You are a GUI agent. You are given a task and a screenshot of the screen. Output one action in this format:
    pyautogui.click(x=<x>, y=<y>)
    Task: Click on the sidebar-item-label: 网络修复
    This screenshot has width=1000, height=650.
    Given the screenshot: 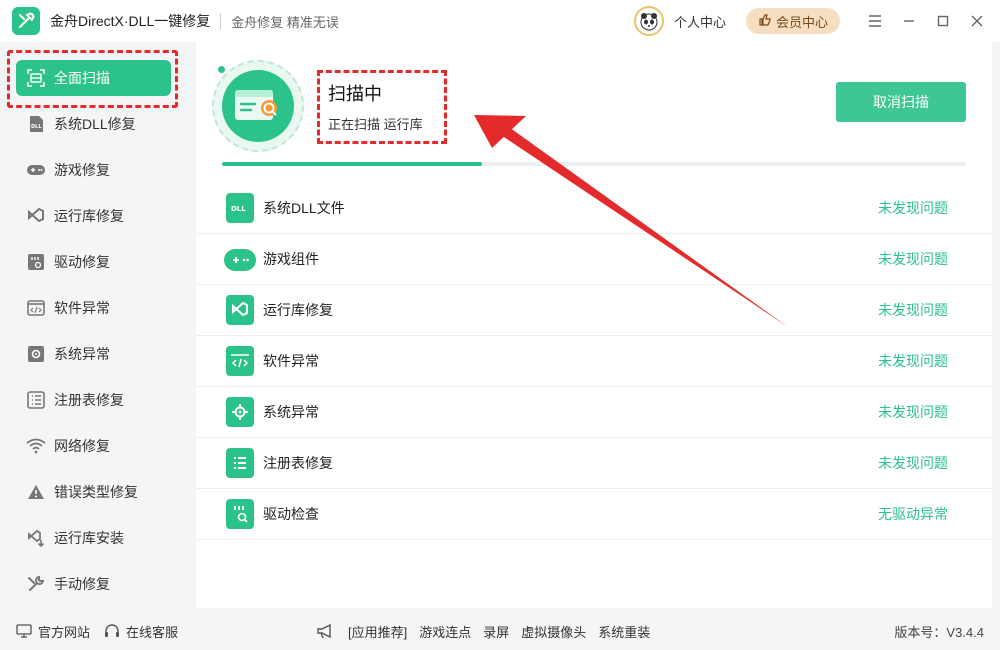 What is the action you would take?
    pyautogui.click(x=82, y=446)
    